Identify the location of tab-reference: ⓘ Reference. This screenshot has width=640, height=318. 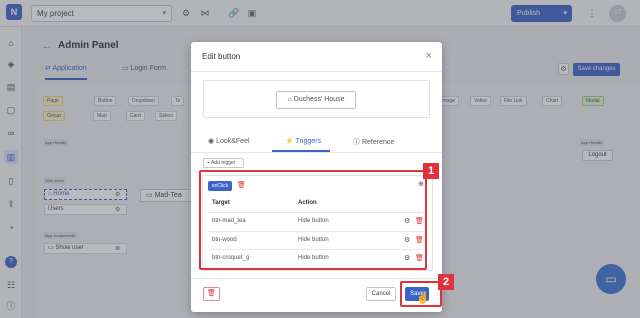
(373, 142).